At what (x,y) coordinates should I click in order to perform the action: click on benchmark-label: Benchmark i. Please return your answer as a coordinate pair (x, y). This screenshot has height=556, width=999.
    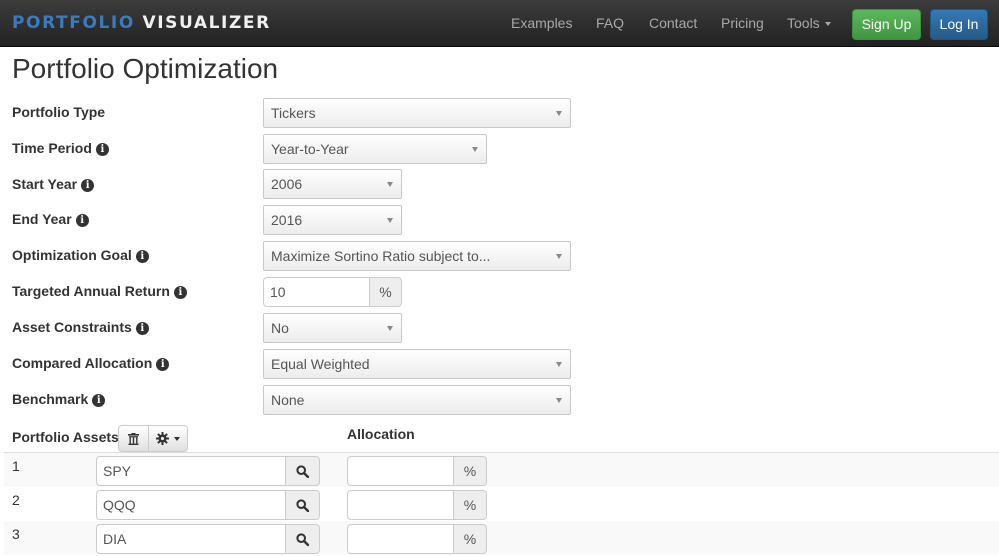
    Looking at the image, I should click on (59, 399).